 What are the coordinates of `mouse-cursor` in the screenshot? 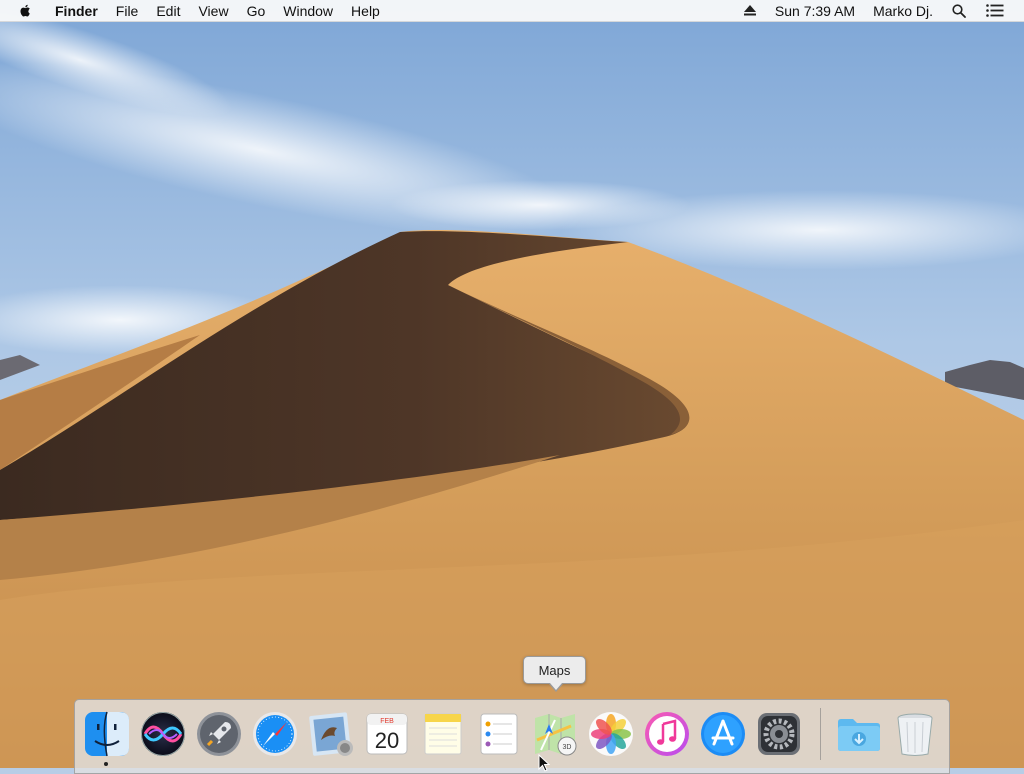 It's located at (544, 763).